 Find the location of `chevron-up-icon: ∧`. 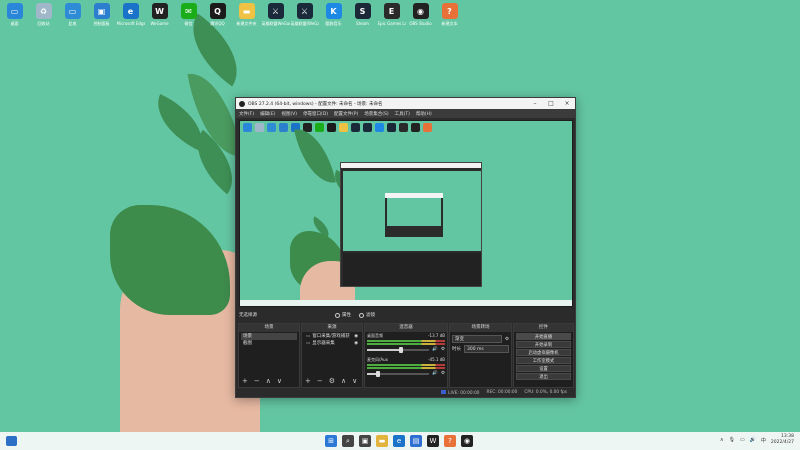

chevron-up-icon: ∧ is located at coordinates (722, 440).